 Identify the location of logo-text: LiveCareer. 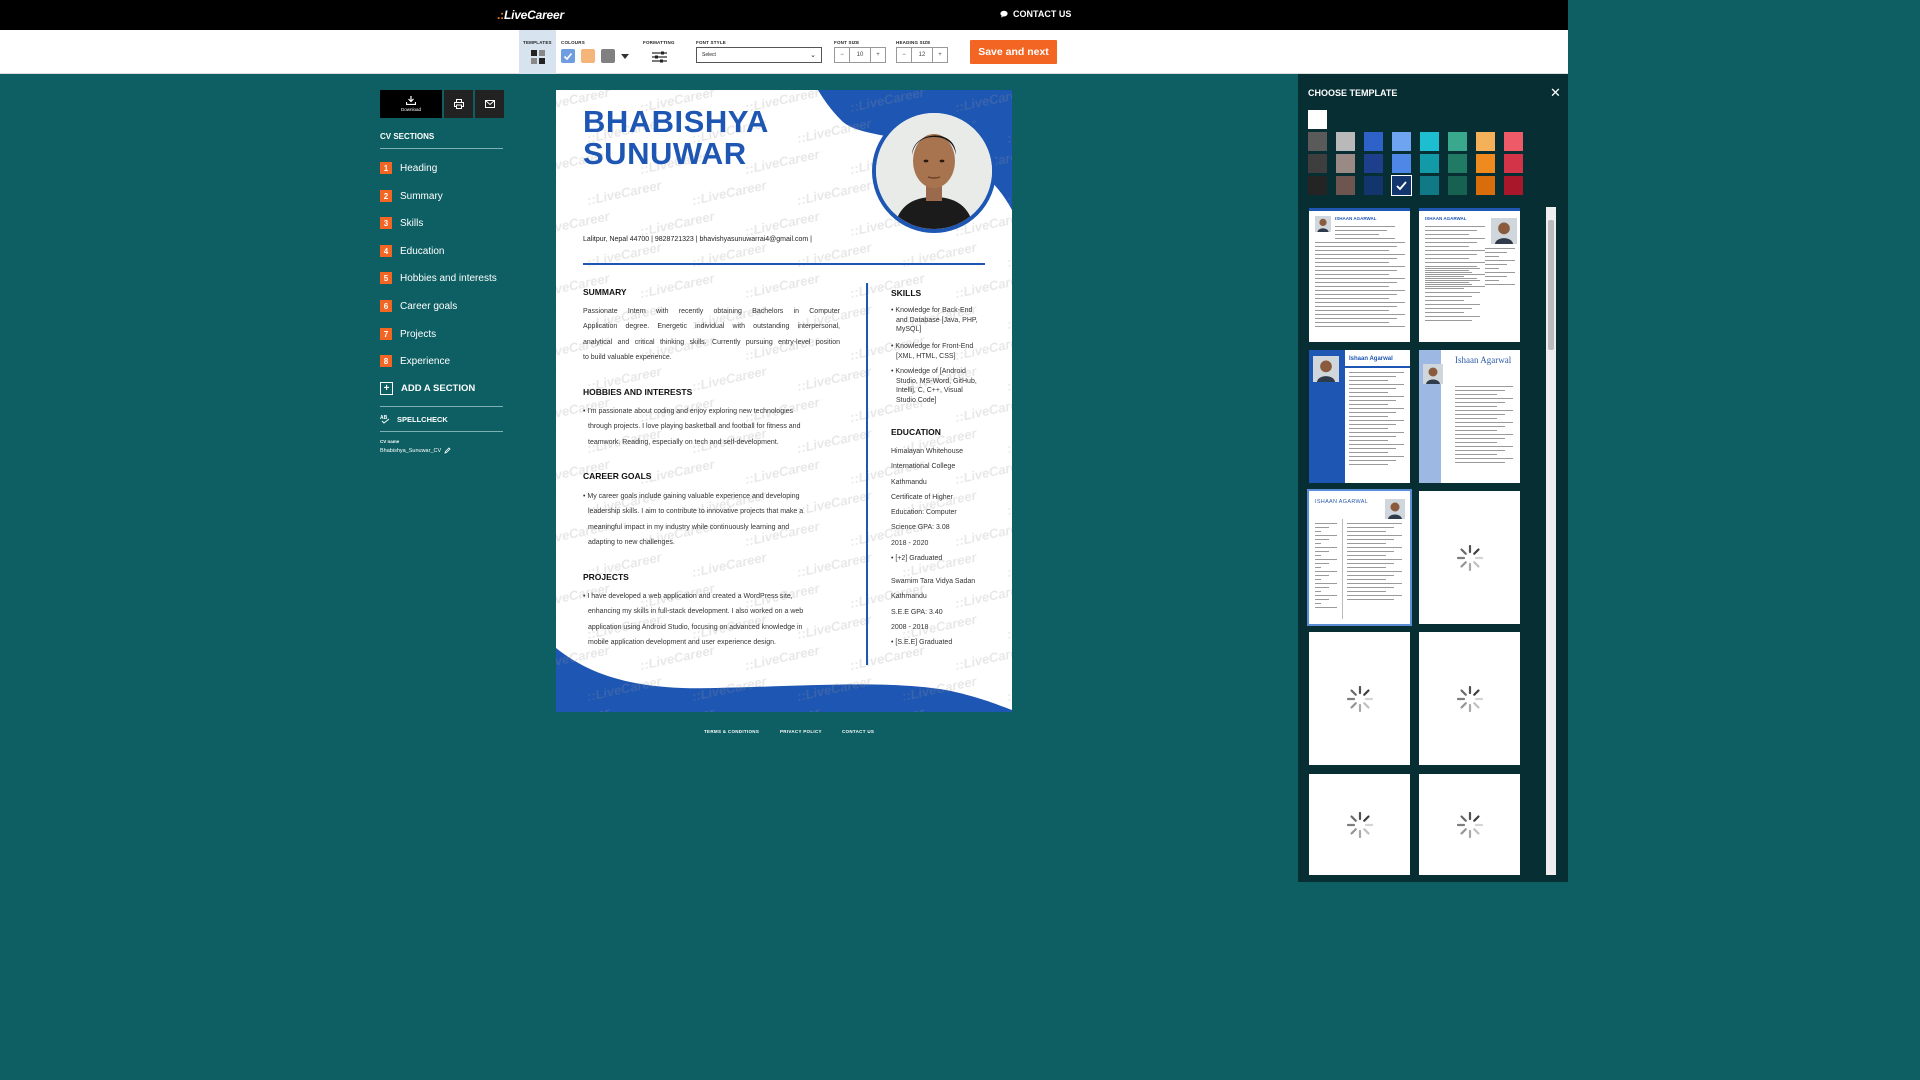
(533, 15).